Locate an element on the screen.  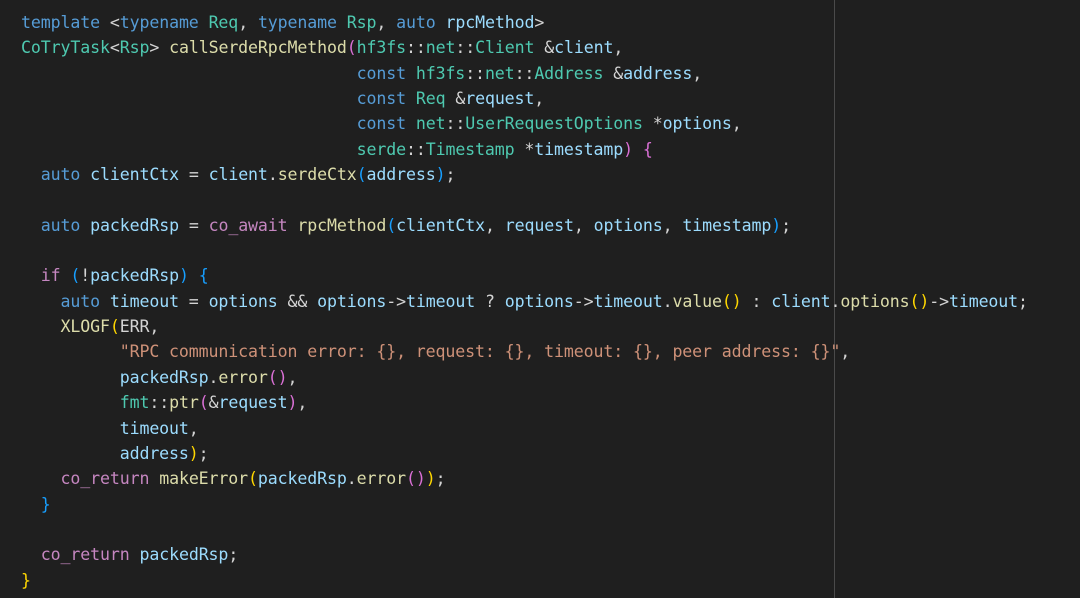
code-token: } is located at coordinates (45, 504).